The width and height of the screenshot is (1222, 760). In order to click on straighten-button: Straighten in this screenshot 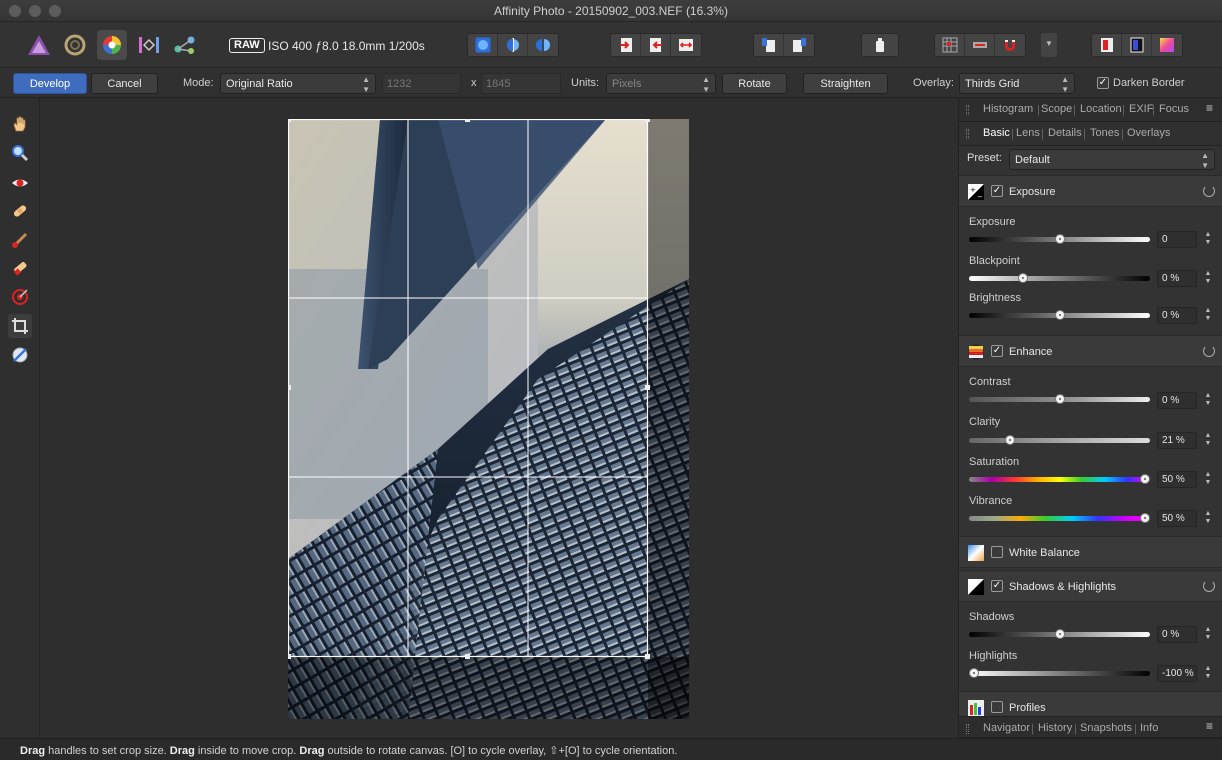, I will do `click(845, 83)`.